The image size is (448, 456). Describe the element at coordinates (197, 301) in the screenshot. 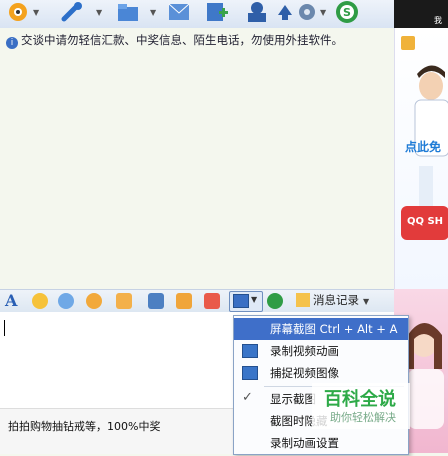

I see `format-toolbar: A ▼ 消息记录 ▼` at that location.